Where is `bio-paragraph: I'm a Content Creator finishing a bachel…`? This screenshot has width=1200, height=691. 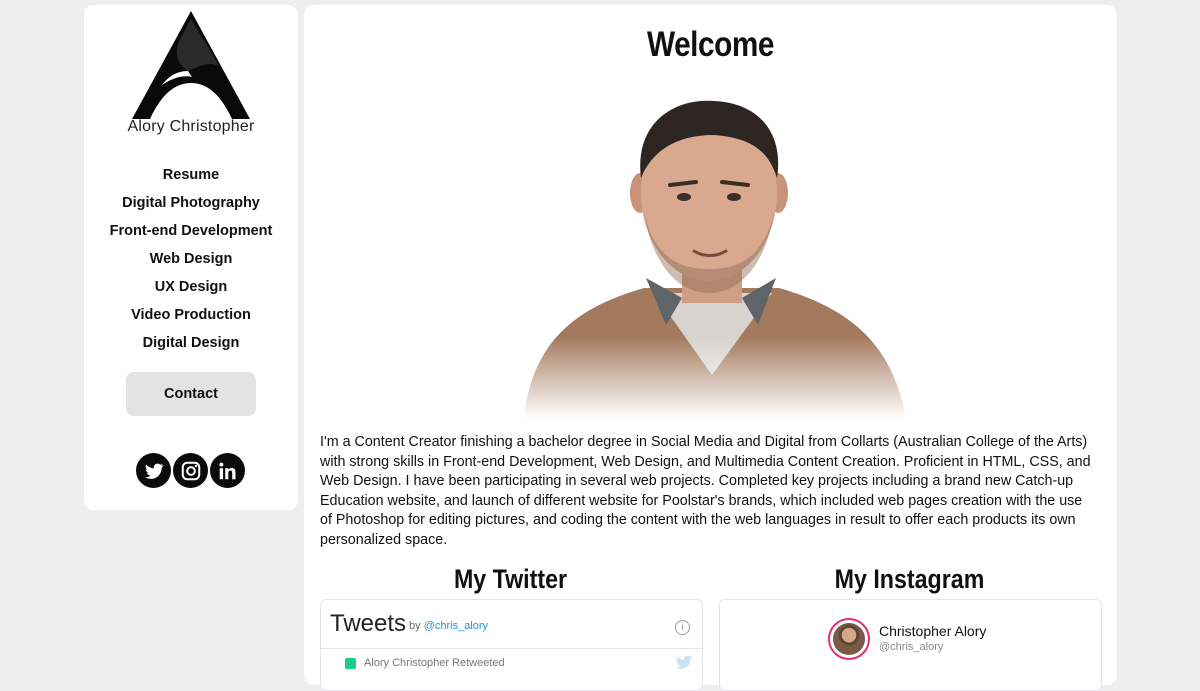 bio-paragraph: I'm a Content Creator finishing a bachel… is located at coordinates (705, 491).